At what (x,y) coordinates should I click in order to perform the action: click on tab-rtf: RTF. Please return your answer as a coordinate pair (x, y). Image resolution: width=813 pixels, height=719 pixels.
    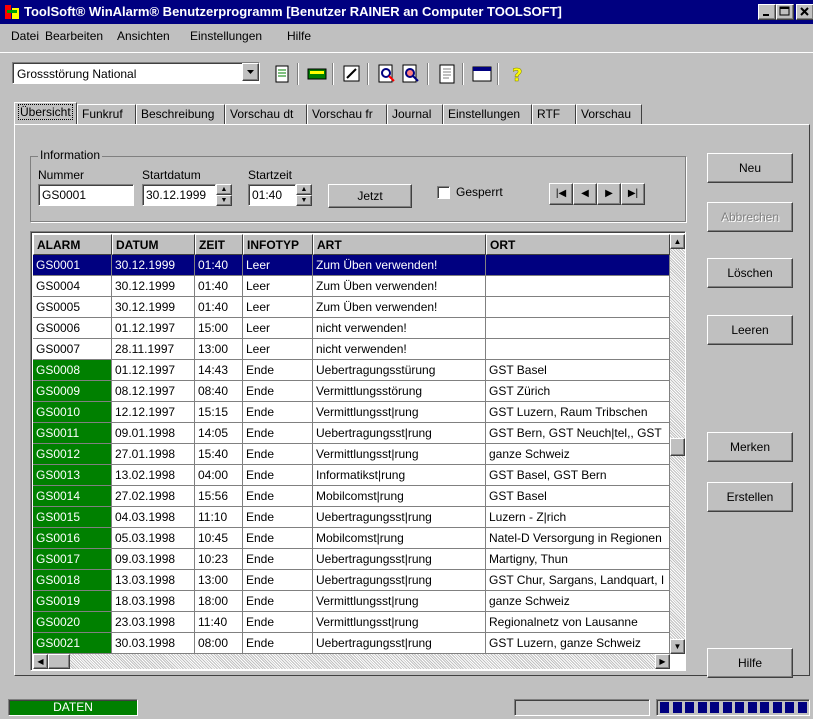
    Looking at the image, I should click on (554, 114).